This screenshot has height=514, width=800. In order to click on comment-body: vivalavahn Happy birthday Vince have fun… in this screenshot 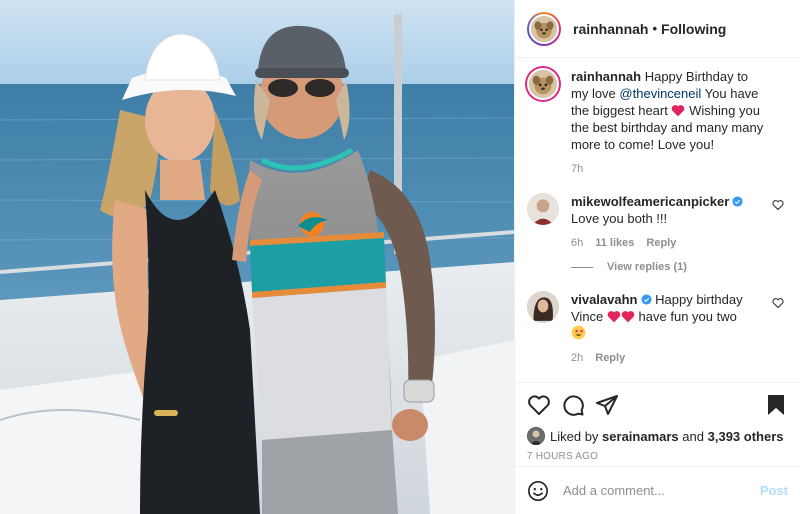, I will do `click(669, 327)`.